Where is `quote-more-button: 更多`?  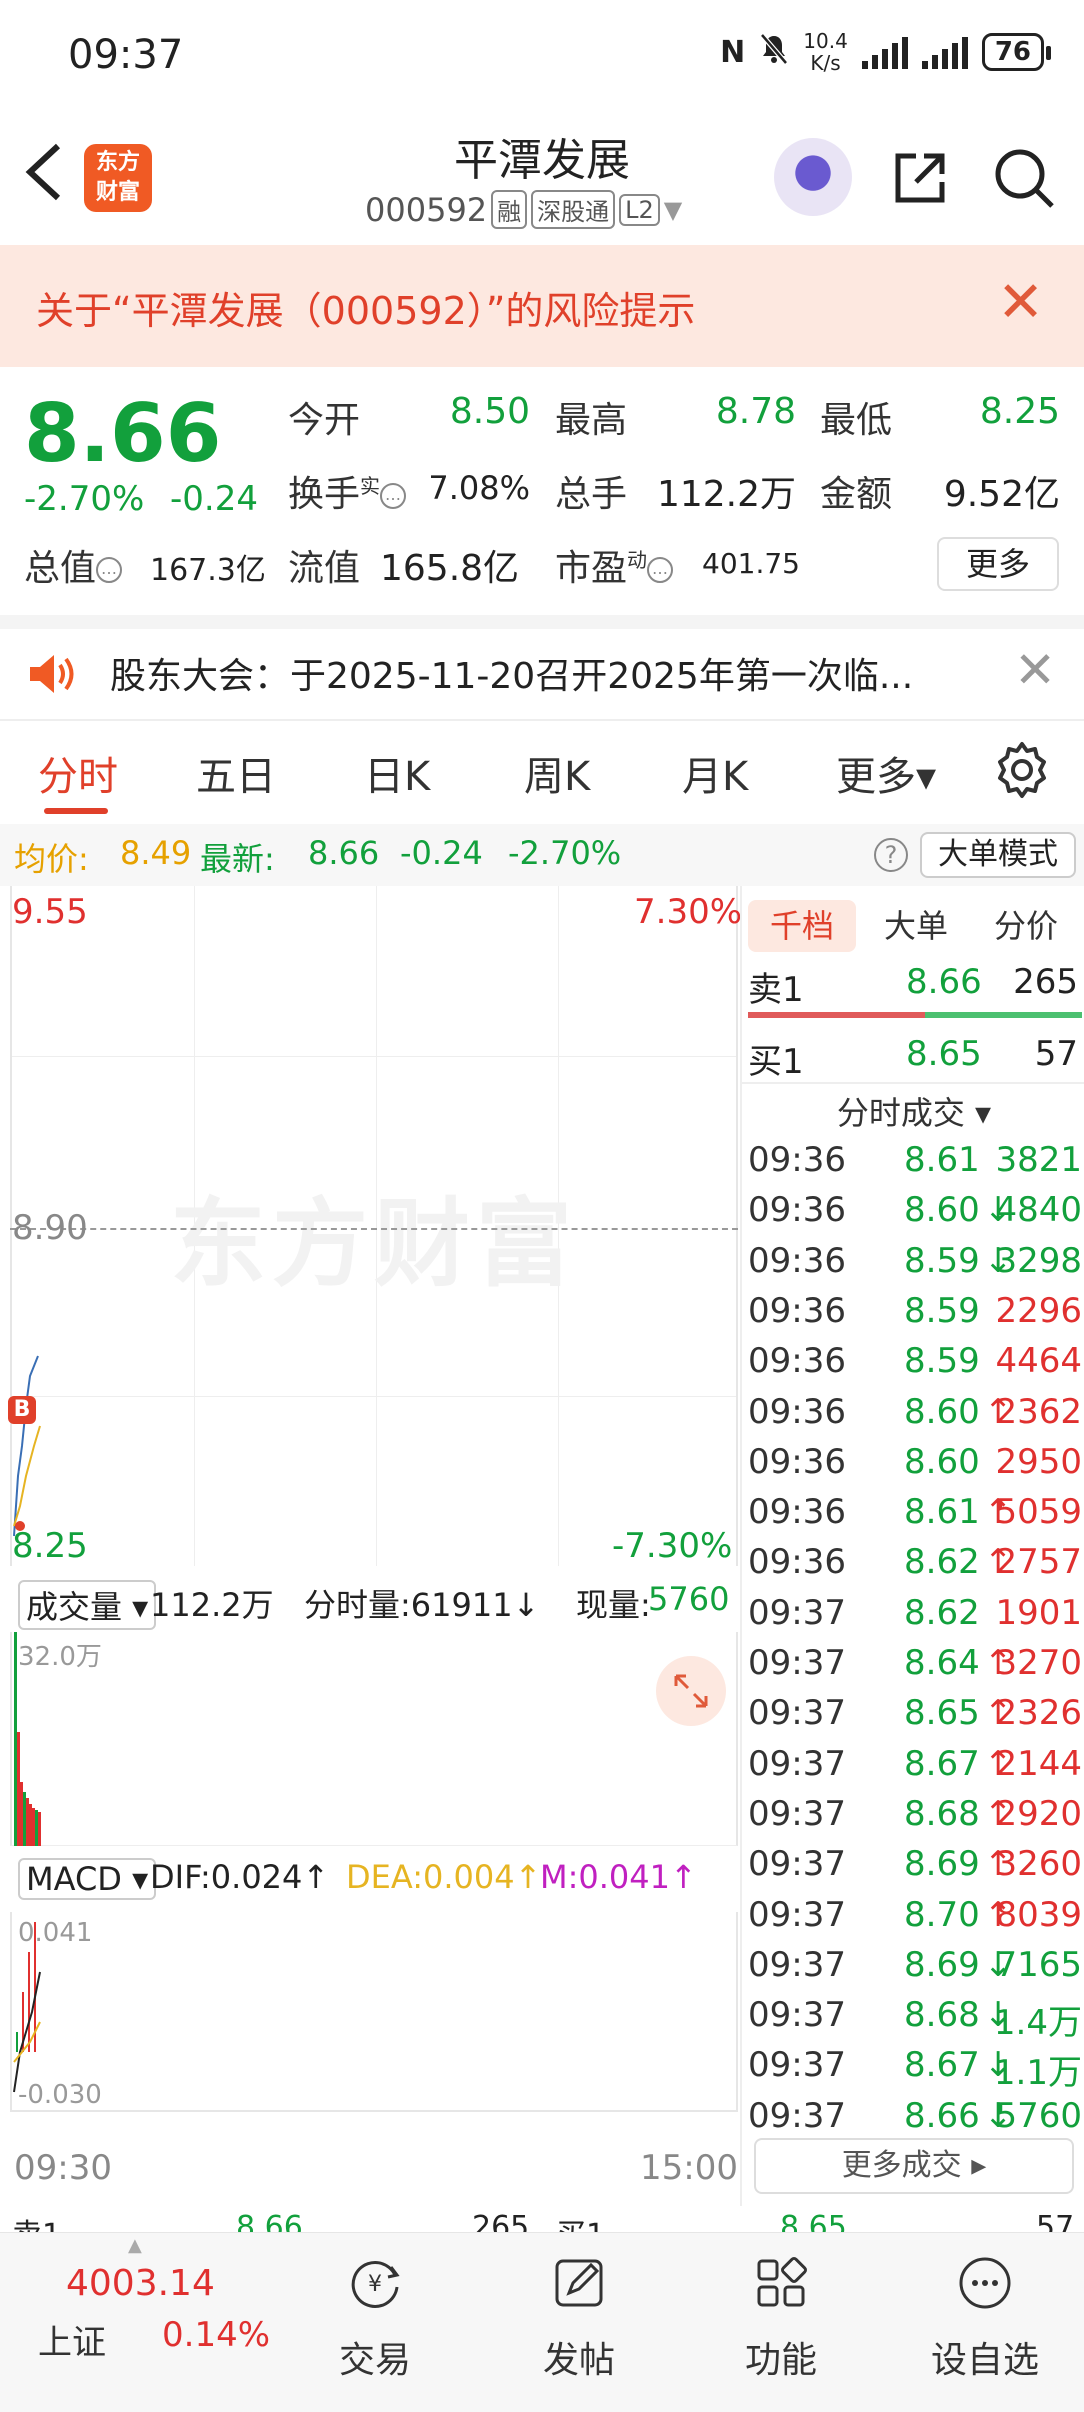
quote-more-button: 更多 is located at coordinates (998, 564).